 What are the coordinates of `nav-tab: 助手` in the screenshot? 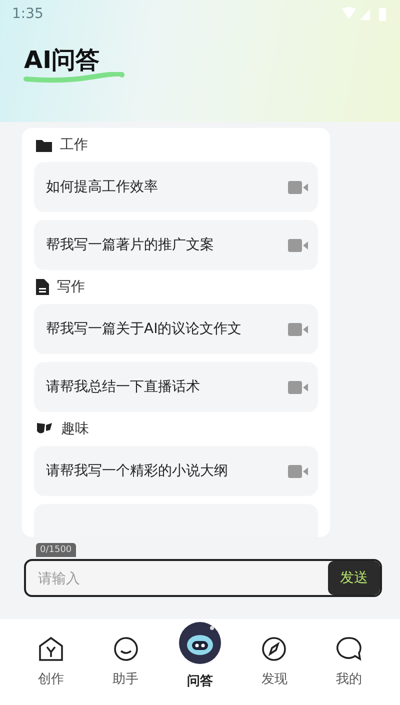 It's located at (126, 662).